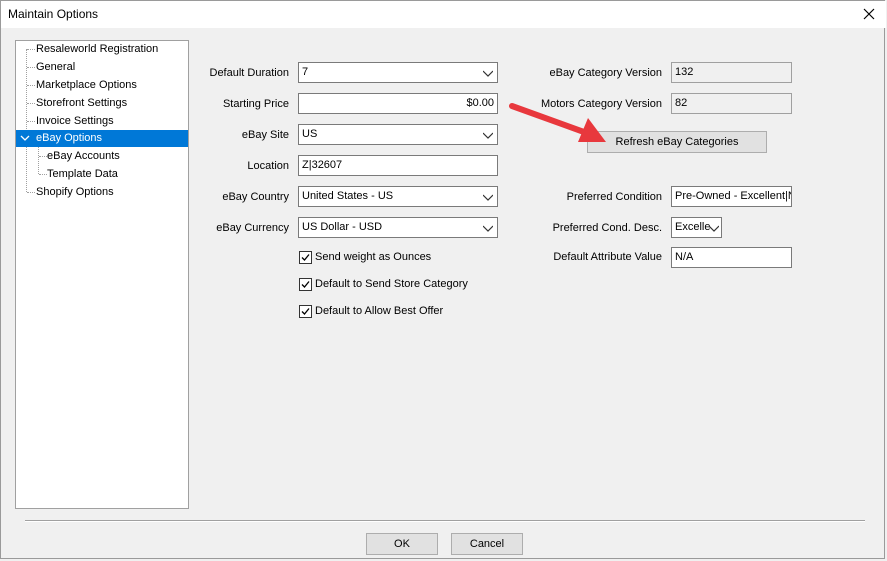 This screenshot has width=887, height=561. Describe the element at coordinates (731, 103) in the screenshot. I see `motors-category-version-field: 82` at that location.